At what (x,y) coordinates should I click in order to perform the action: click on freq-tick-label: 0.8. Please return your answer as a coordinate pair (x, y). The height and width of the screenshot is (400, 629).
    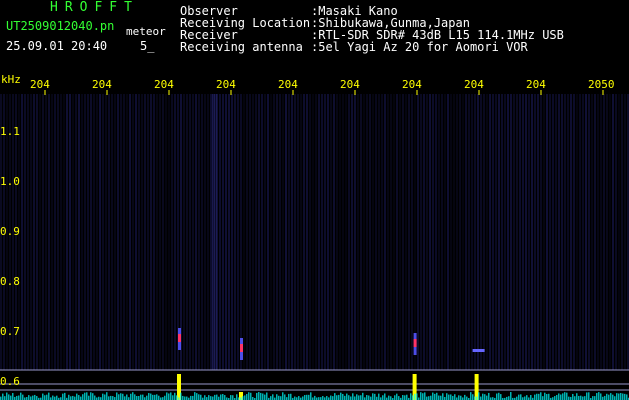
    Looking at the image, I should click on (10, 281).